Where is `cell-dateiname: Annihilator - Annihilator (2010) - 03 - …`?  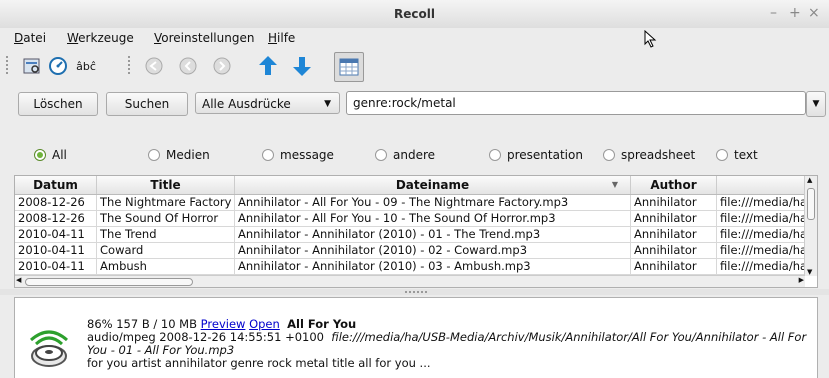 cell-dateiname: Annihilator - Annihilator (2010) - 03 - … is located at coordinates (433, 266).